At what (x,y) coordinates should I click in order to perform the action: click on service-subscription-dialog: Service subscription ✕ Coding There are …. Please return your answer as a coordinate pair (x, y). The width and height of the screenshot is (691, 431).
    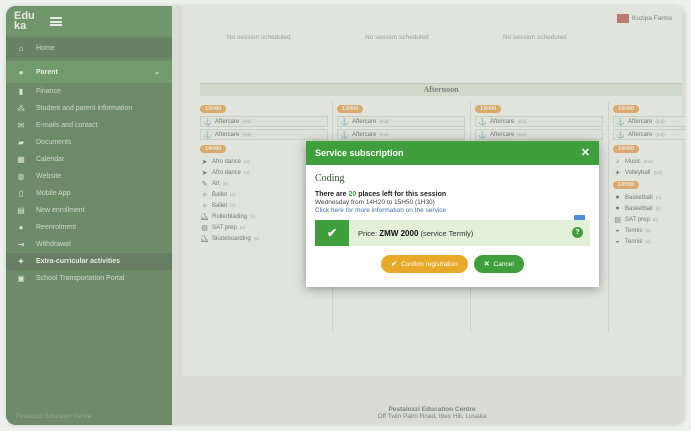
    Looking at the image, I should click on (452, 214).